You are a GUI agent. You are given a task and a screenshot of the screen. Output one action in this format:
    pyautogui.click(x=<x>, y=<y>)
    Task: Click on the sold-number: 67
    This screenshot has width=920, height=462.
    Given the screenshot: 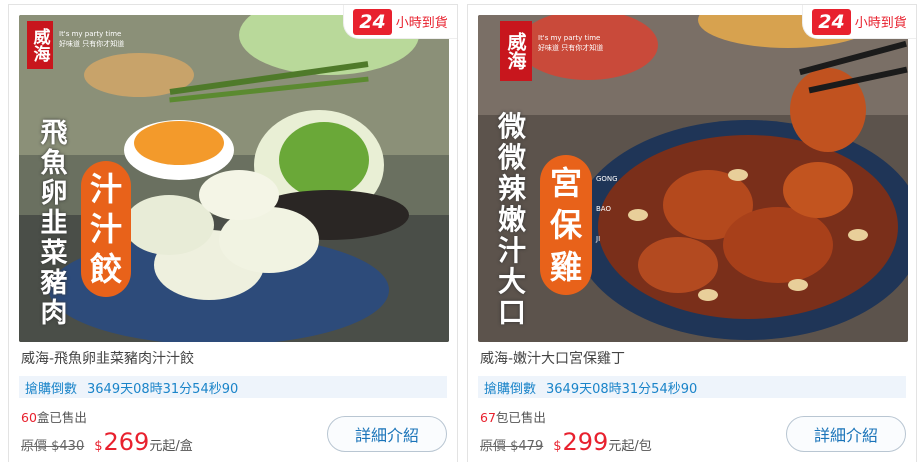 What is the action you would take?
    pyautogui.click(x=488, y=417)
    